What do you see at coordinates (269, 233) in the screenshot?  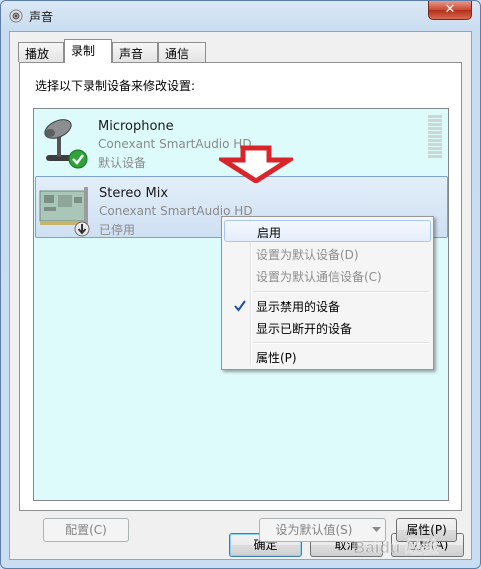 I see `menu-item-label: 启用` at bounding box center [269, 233].